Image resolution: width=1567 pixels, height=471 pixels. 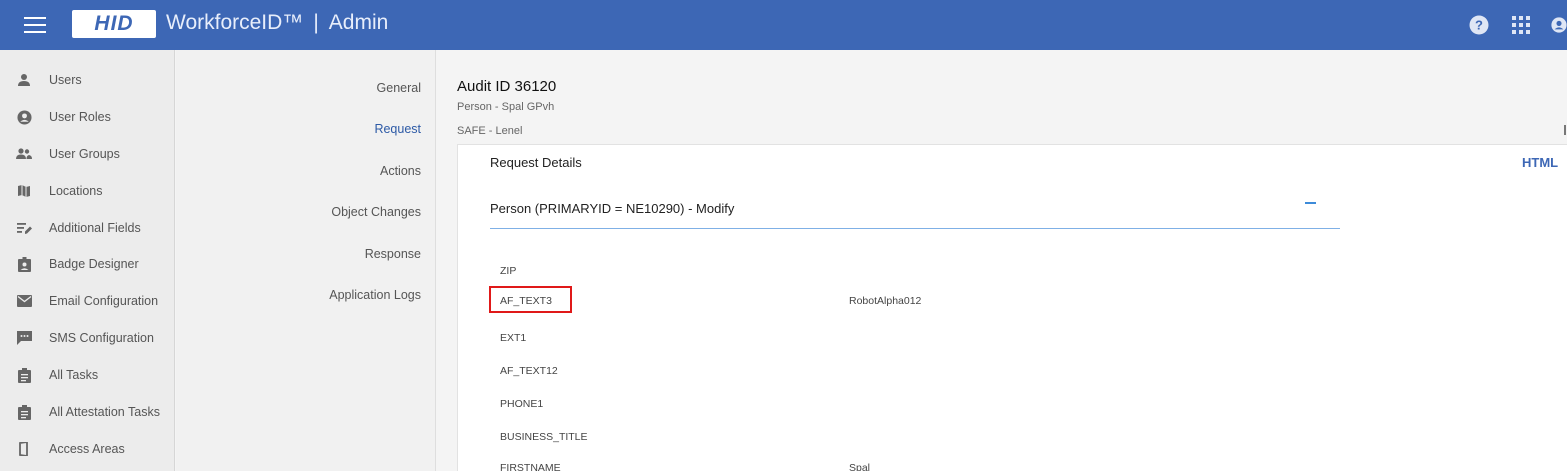 What do you see at coordinates (74, 375) in the screenshot?
I see `sidebar-item-label: All Tasks` at bounding box center [74, 375].